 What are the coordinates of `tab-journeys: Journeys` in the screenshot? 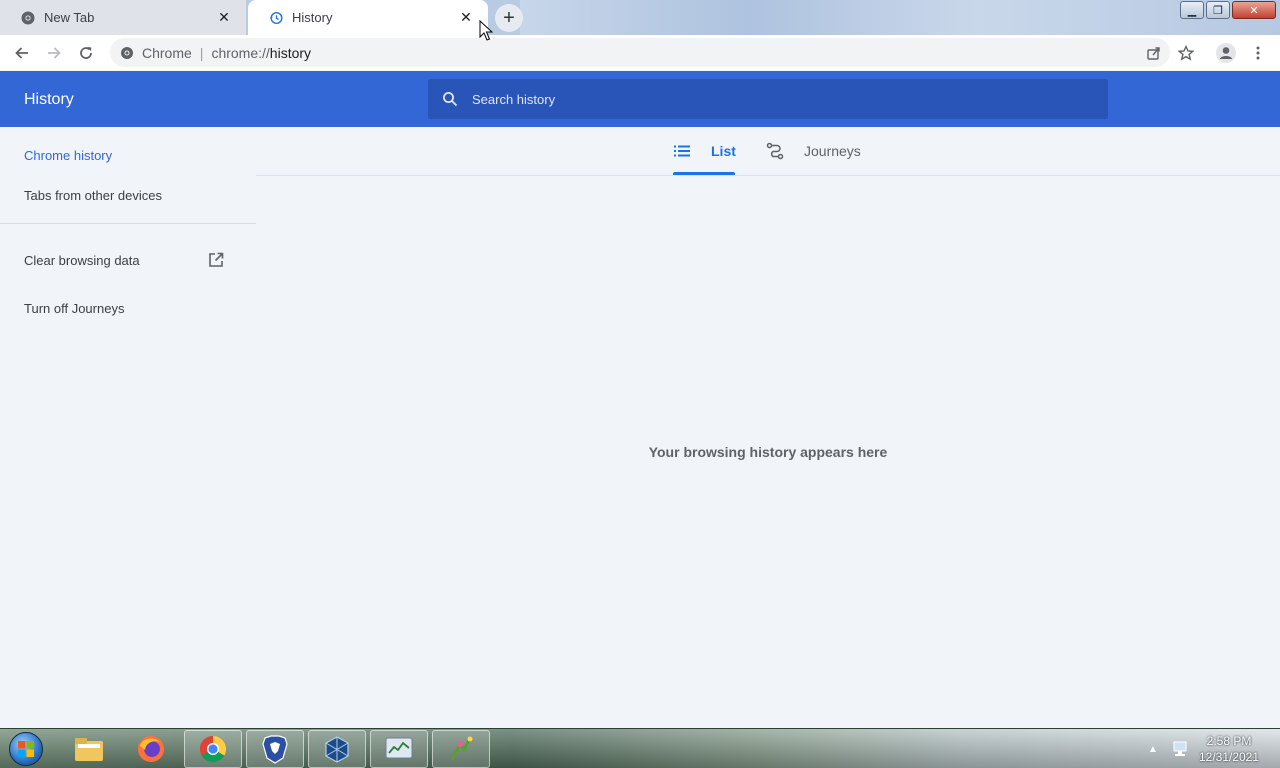 It's located at (813, 151).